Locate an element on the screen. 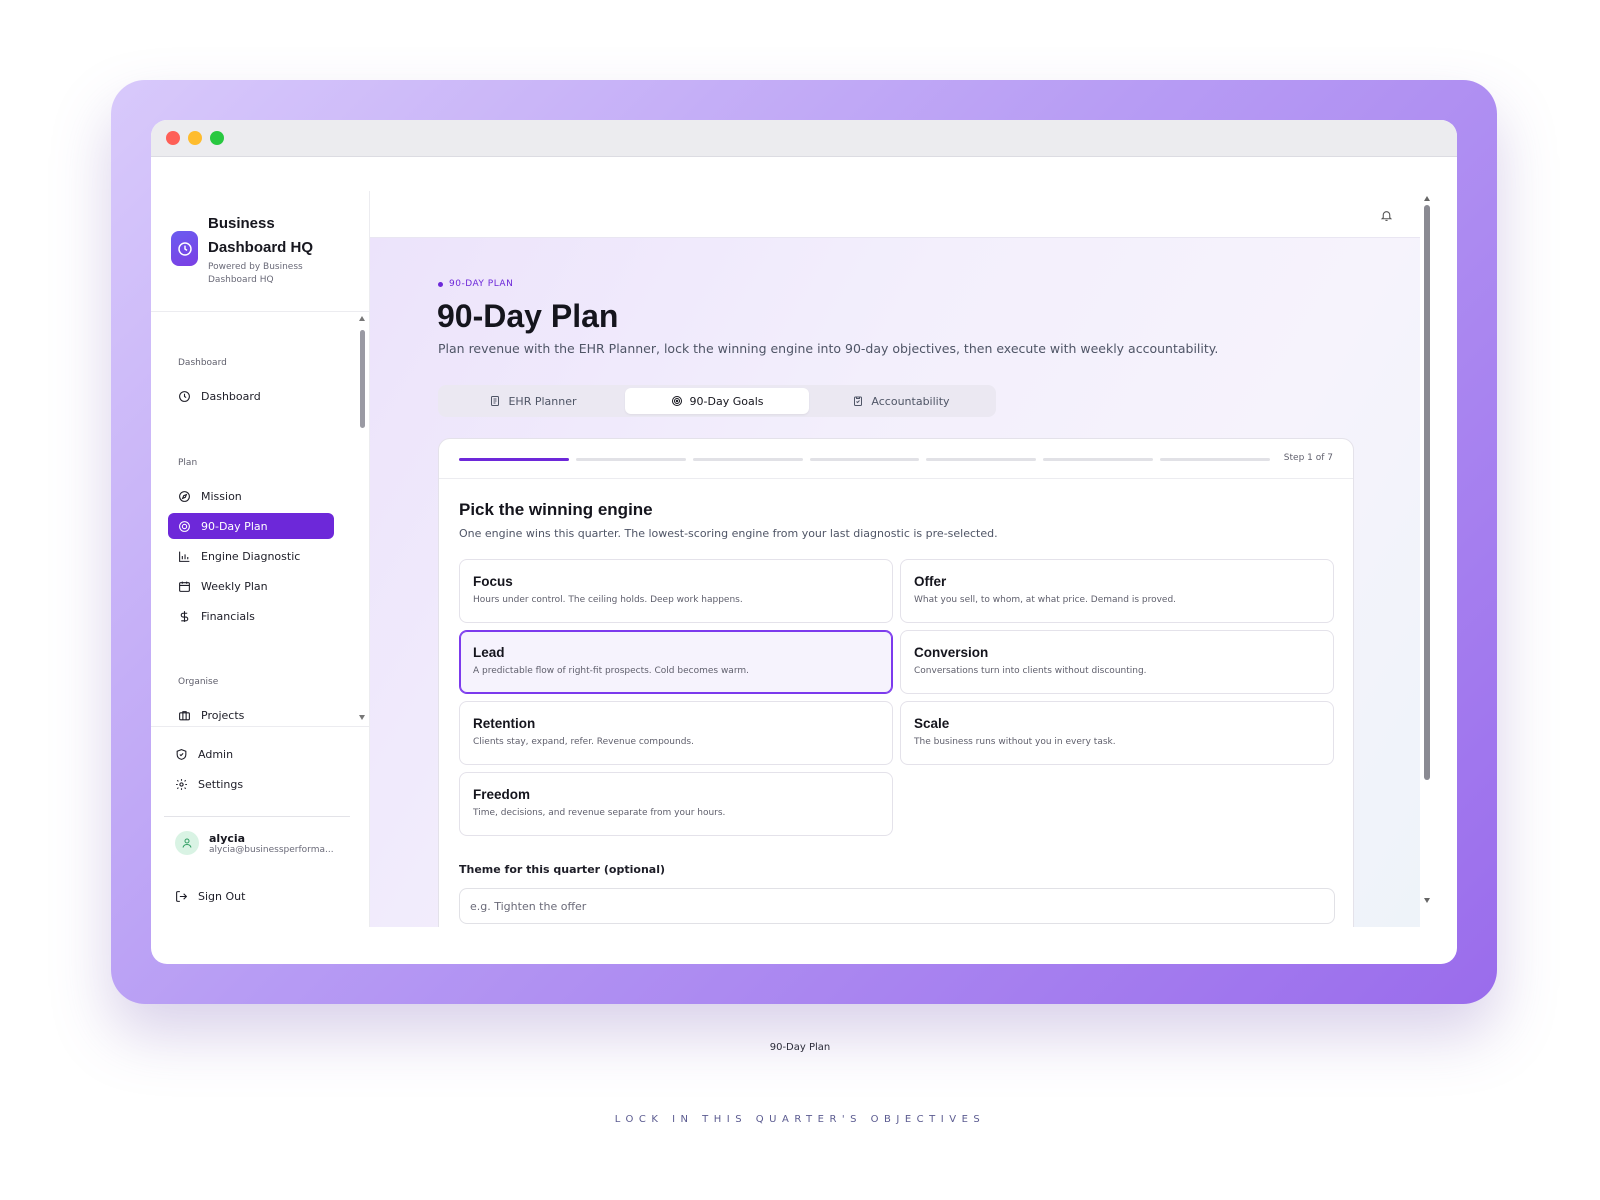  compass-icon is located at coordinates (184, 496).